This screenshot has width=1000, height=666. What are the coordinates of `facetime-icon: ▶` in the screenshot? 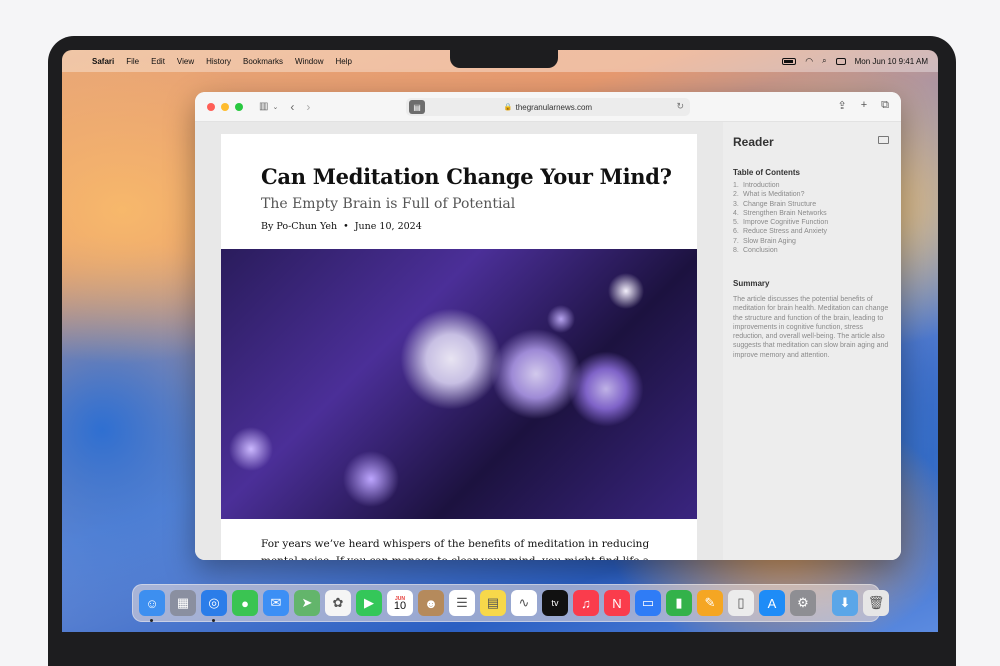 It's located at (369, 603).